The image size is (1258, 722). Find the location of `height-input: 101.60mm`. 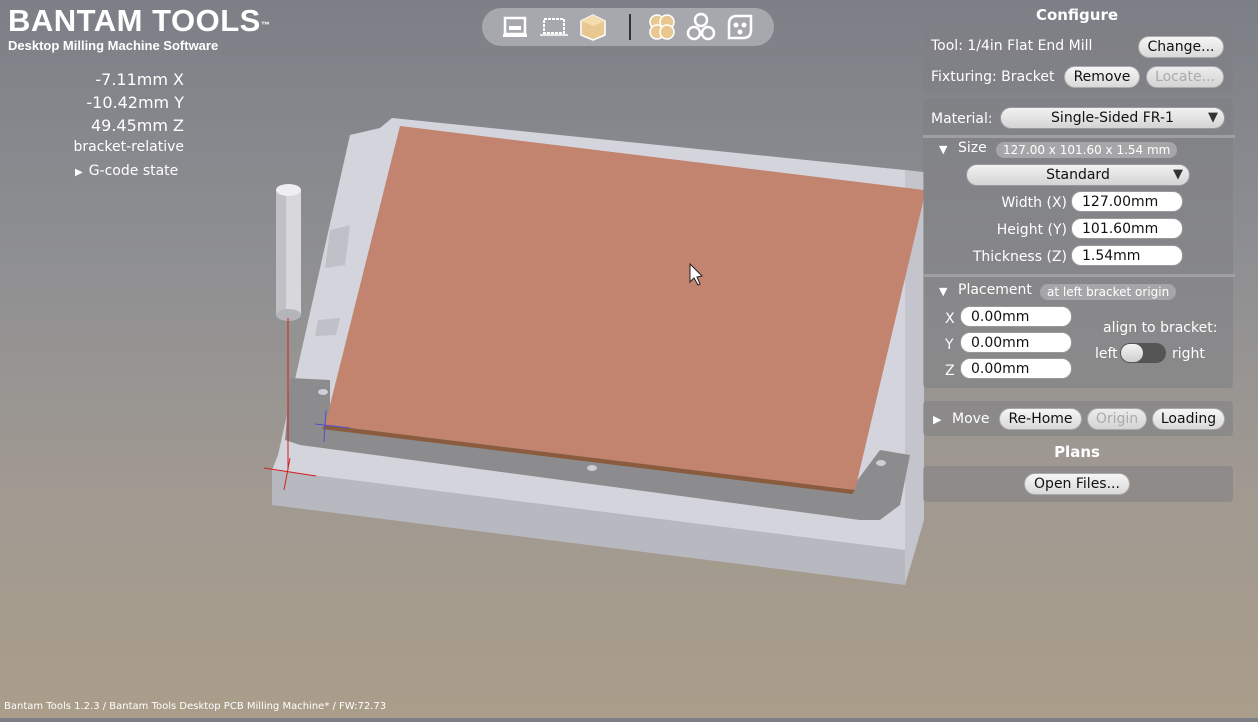

height-input: 101.60mm is located at coordinates (1127, 228).